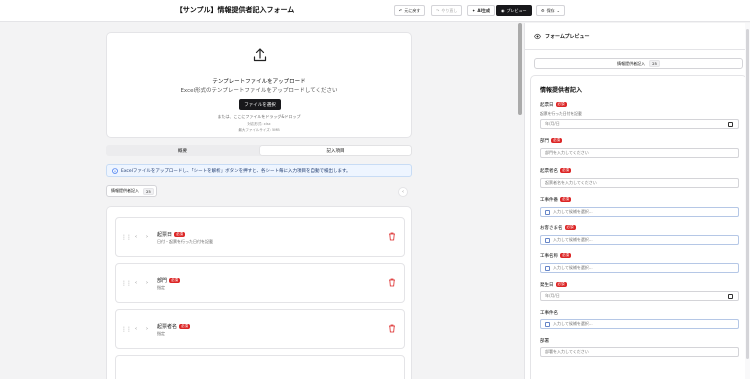 The height and width of the screenshot is (379, 750). Describe the element at coordinates (561, 113) in the screenshot. I see `preview-field-hint: 起票を行った日付を記載` at that location.